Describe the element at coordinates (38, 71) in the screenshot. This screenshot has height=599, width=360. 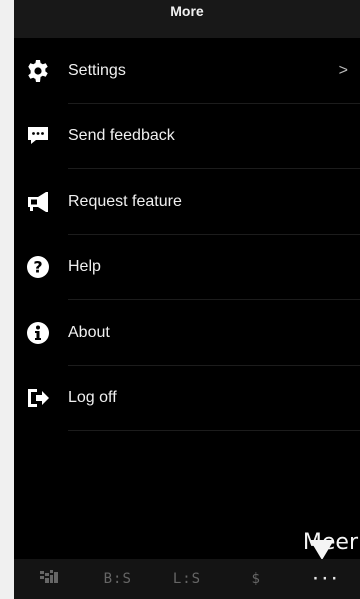
I see `gear-icon` at that location.